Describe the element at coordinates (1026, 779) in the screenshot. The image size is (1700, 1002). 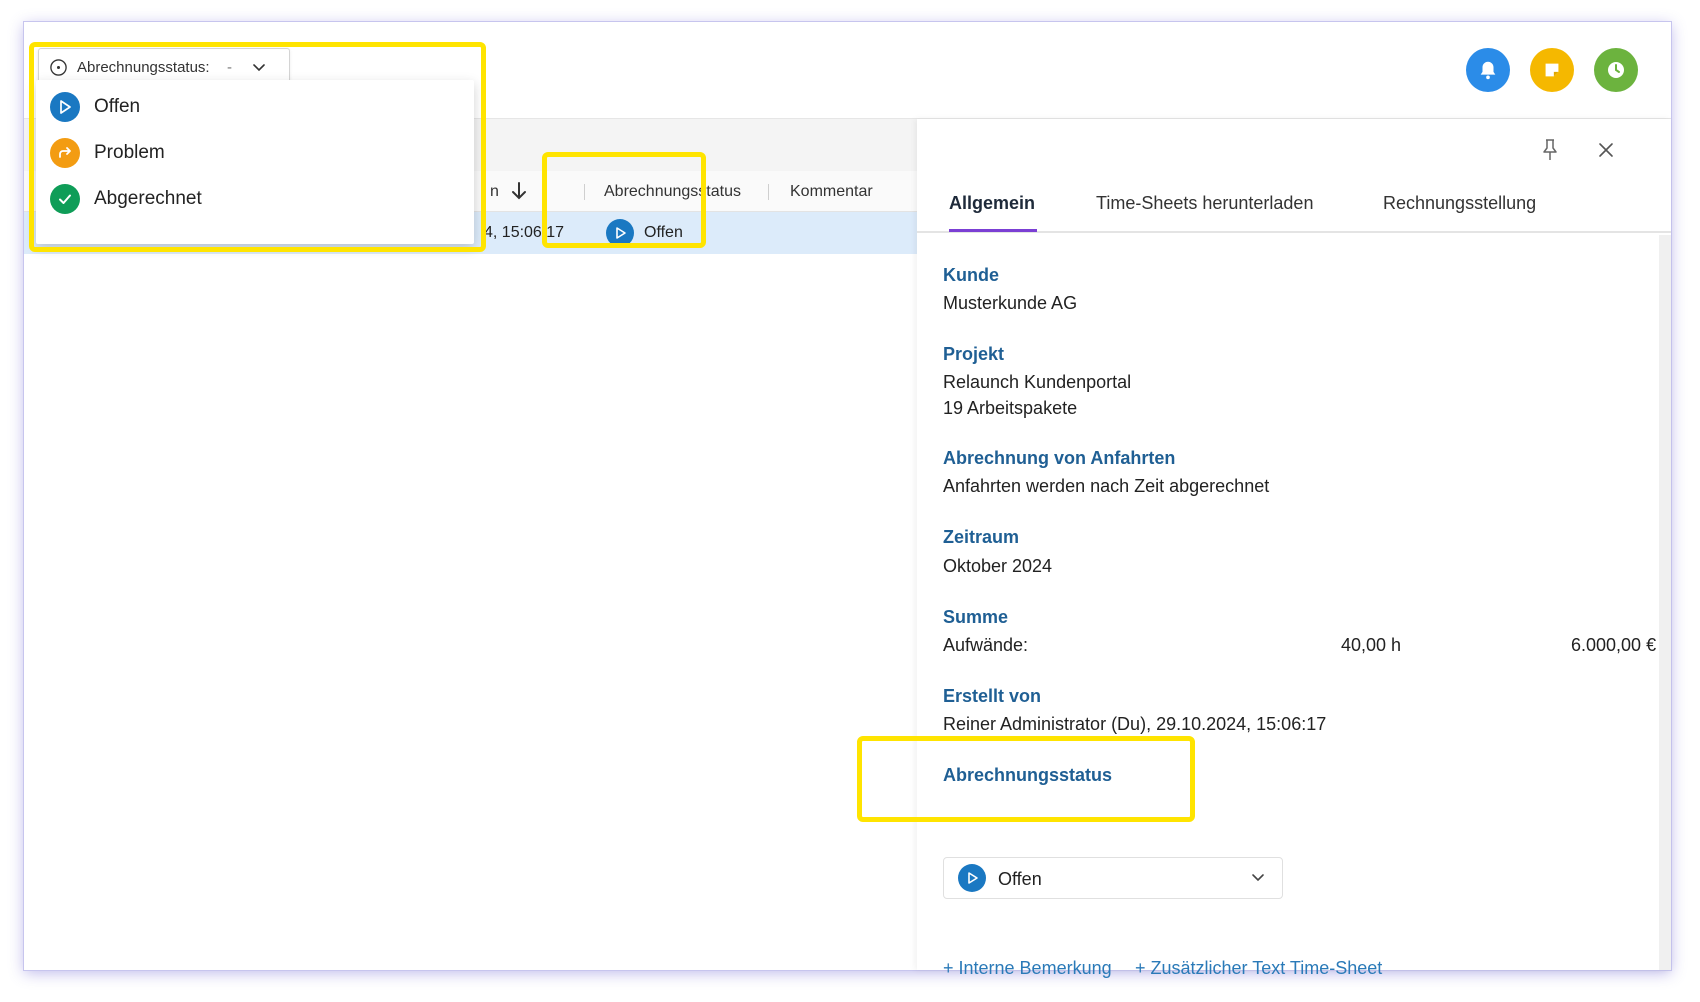
I see `highlight-box-detail-status` at that location.